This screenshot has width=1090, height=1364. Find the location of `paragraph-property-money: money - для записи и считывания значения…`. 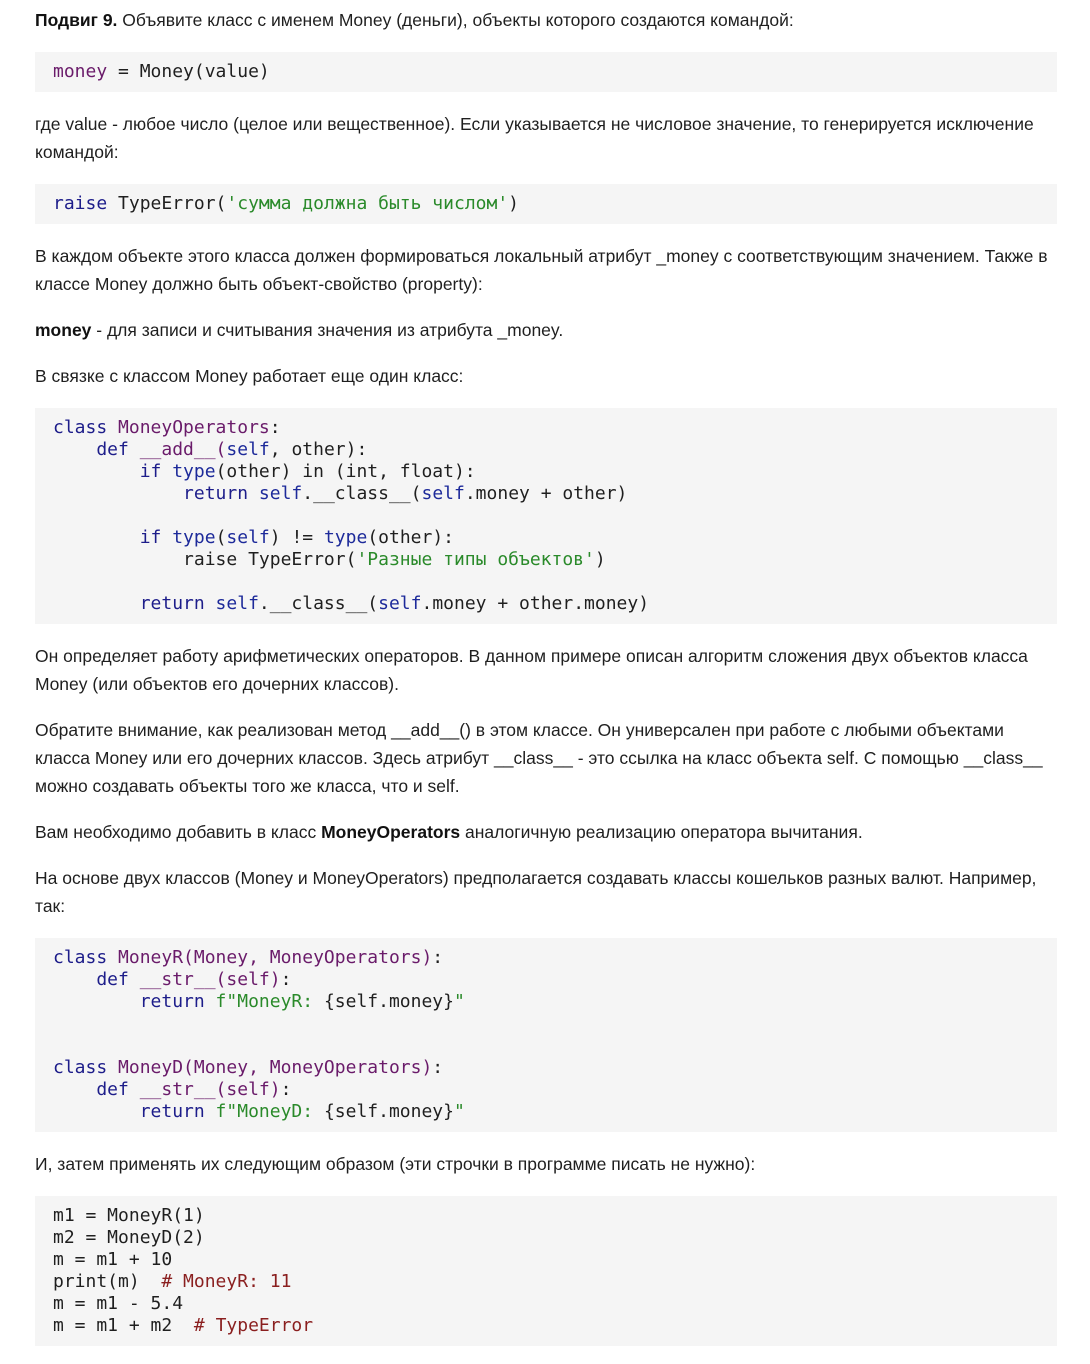

paragraph-property-money: money - для записи и считывания значения… is located at coordinates (299, 330).